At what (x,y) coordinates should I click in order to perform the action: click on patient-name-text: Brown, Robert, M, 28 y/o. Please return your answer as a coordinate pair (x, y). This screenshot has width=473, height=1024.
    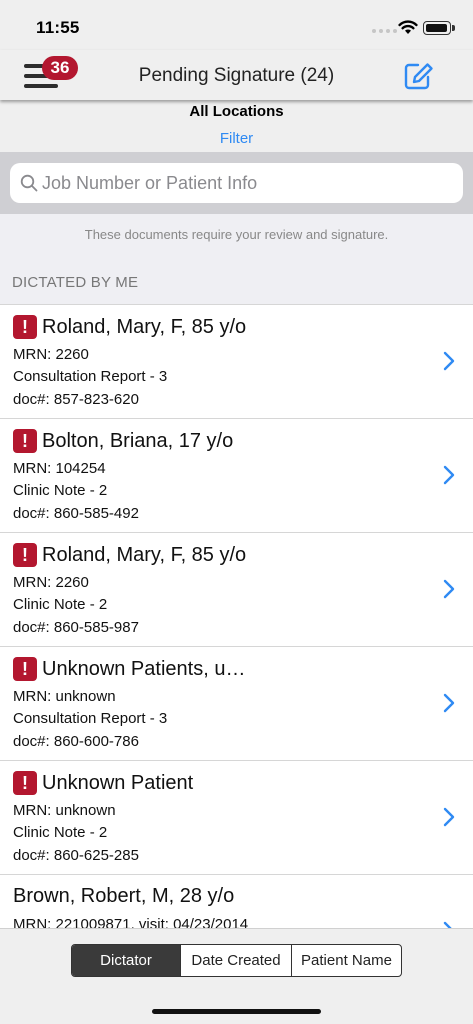
    Looking at the image, I should click on (124, 896).